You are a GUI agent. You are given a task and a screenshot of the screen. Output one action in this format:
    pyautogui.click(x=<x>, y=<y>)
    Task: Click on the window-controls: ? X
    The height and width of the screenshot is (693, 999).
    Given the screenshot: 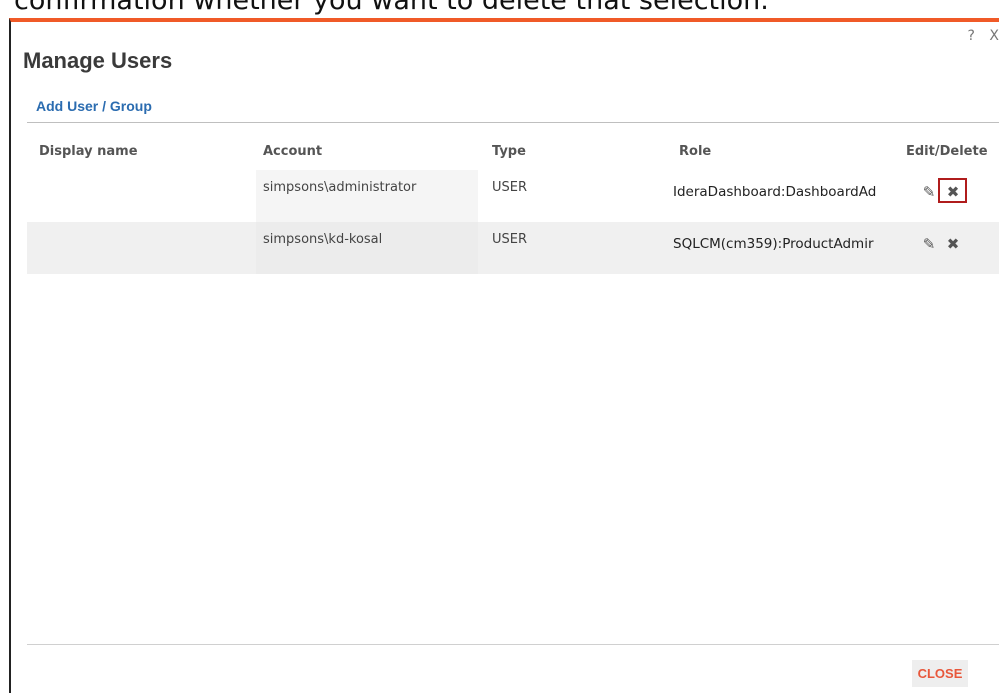 What is the action you would take?
    pyautogui.click(x=978, y=36)
    